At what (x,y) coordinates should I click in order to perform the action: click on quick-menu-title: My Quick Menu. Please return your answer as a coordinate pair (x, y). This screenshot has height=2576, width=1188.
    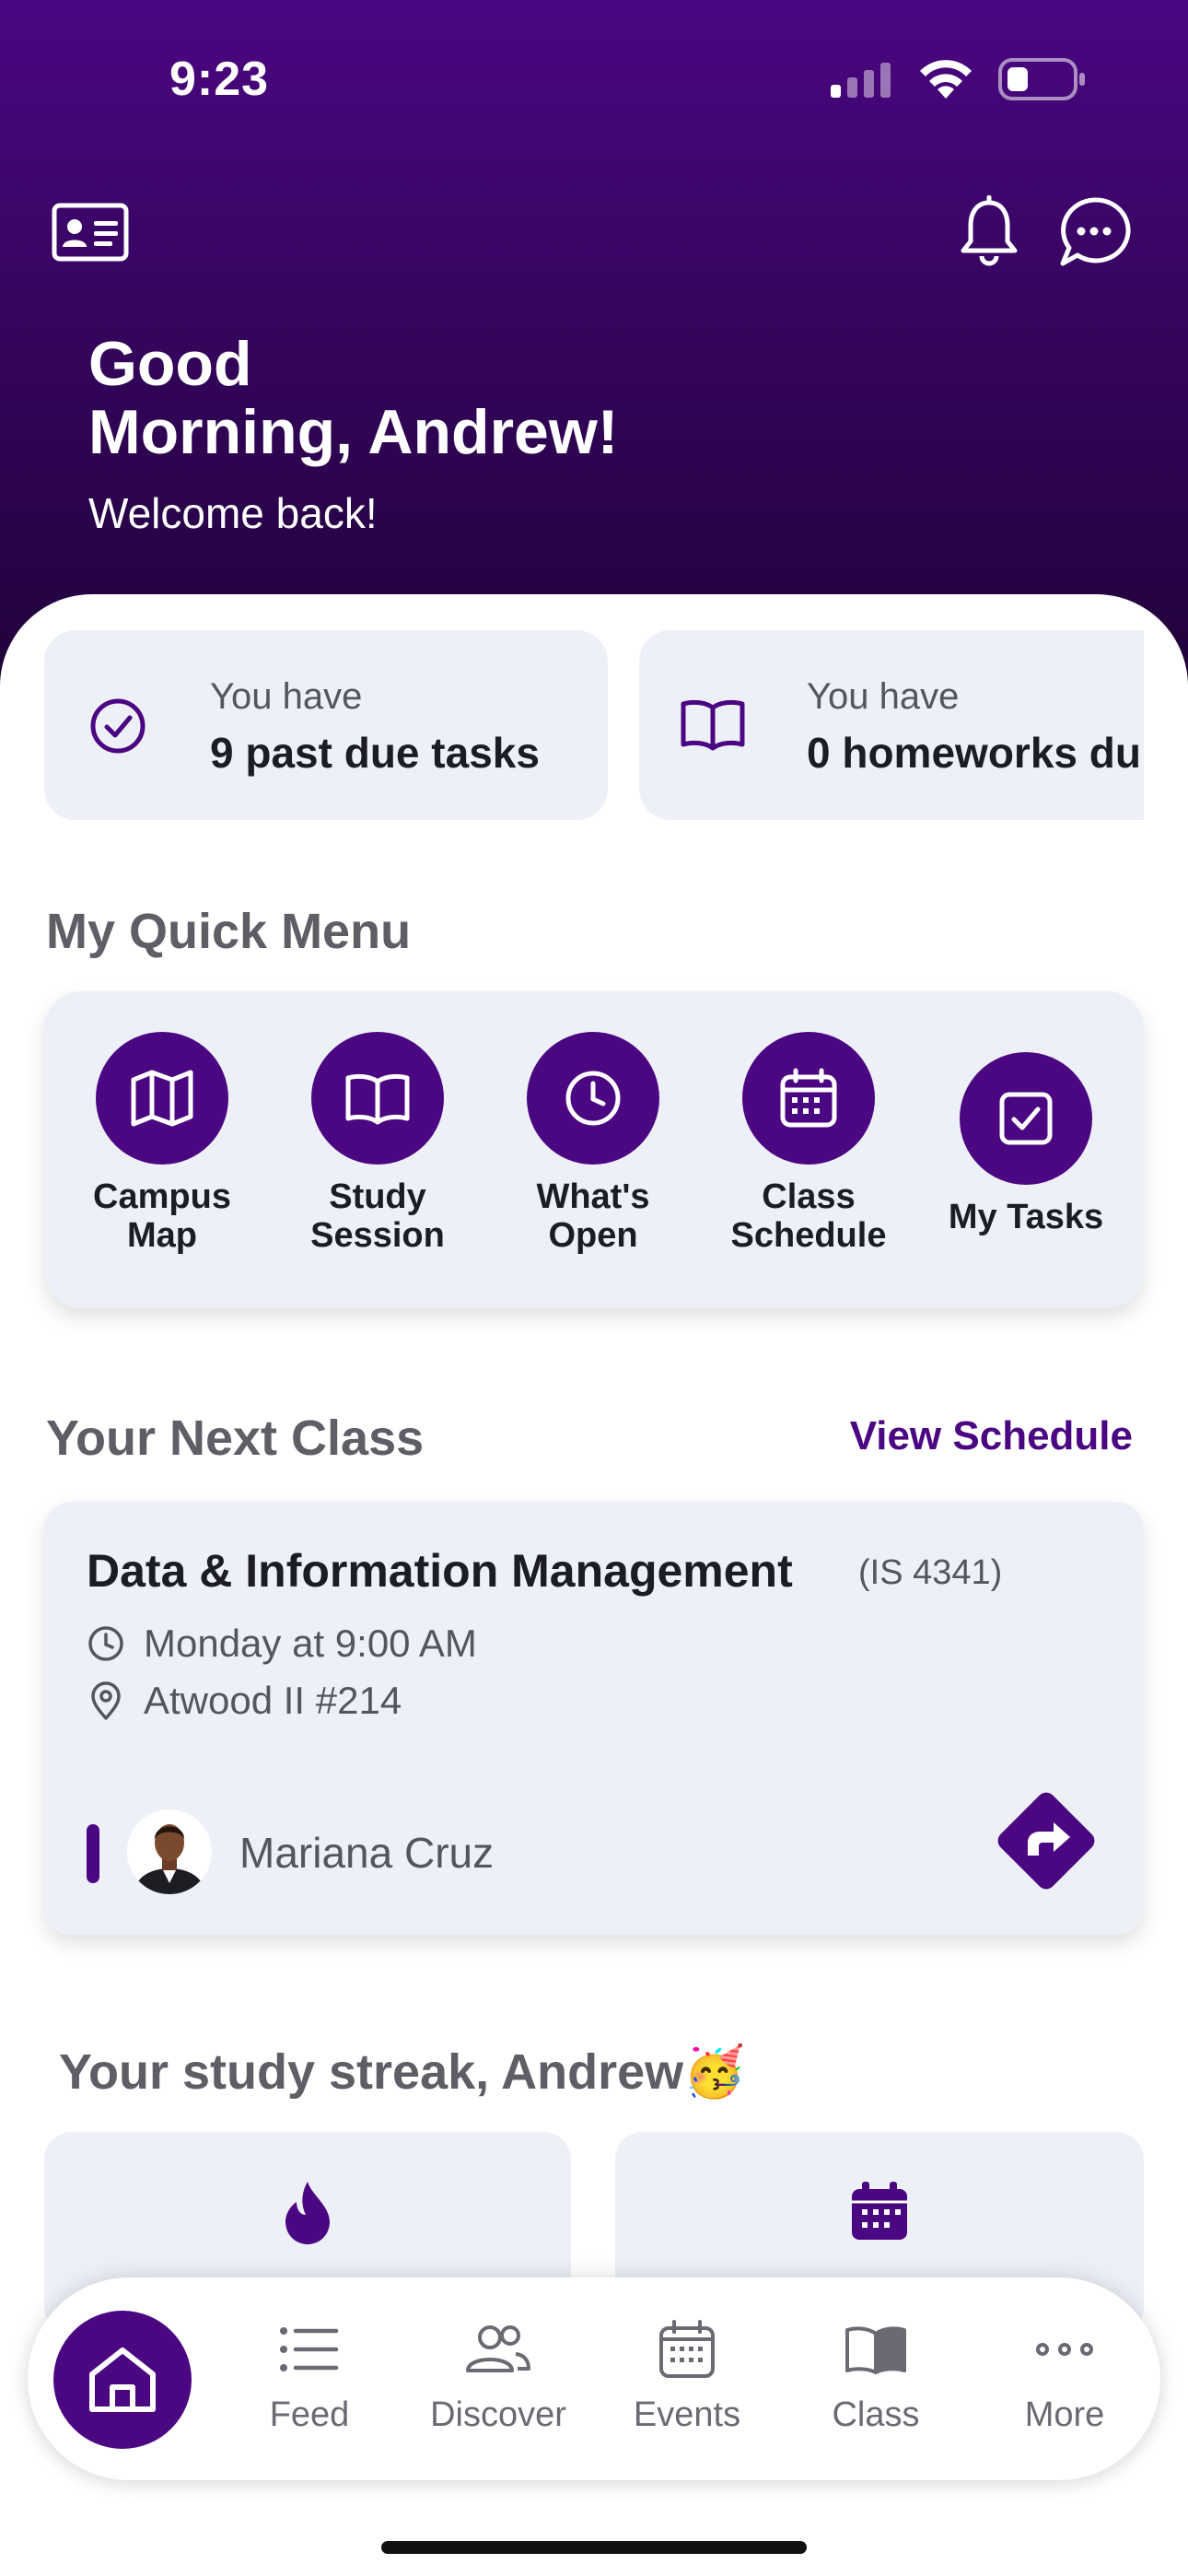
    Looking at the image, I should click on (229, 931).